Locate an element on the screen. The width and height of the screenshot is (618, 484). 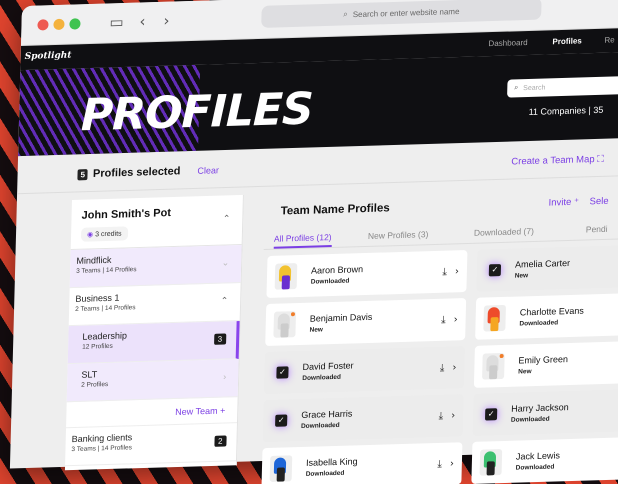
close-window-button is located at coordinates (43, 25).